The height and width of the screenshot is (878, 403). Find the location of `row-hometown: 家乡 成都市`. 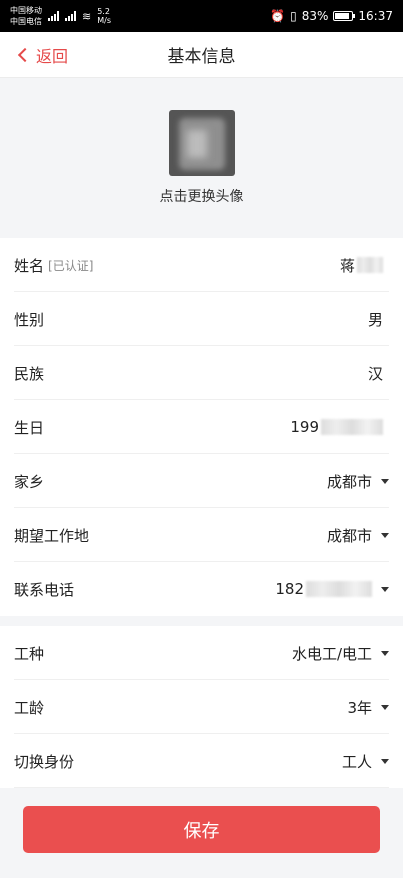

row-hometown: 家乡 成都市 is located at coordinates (201, 481).